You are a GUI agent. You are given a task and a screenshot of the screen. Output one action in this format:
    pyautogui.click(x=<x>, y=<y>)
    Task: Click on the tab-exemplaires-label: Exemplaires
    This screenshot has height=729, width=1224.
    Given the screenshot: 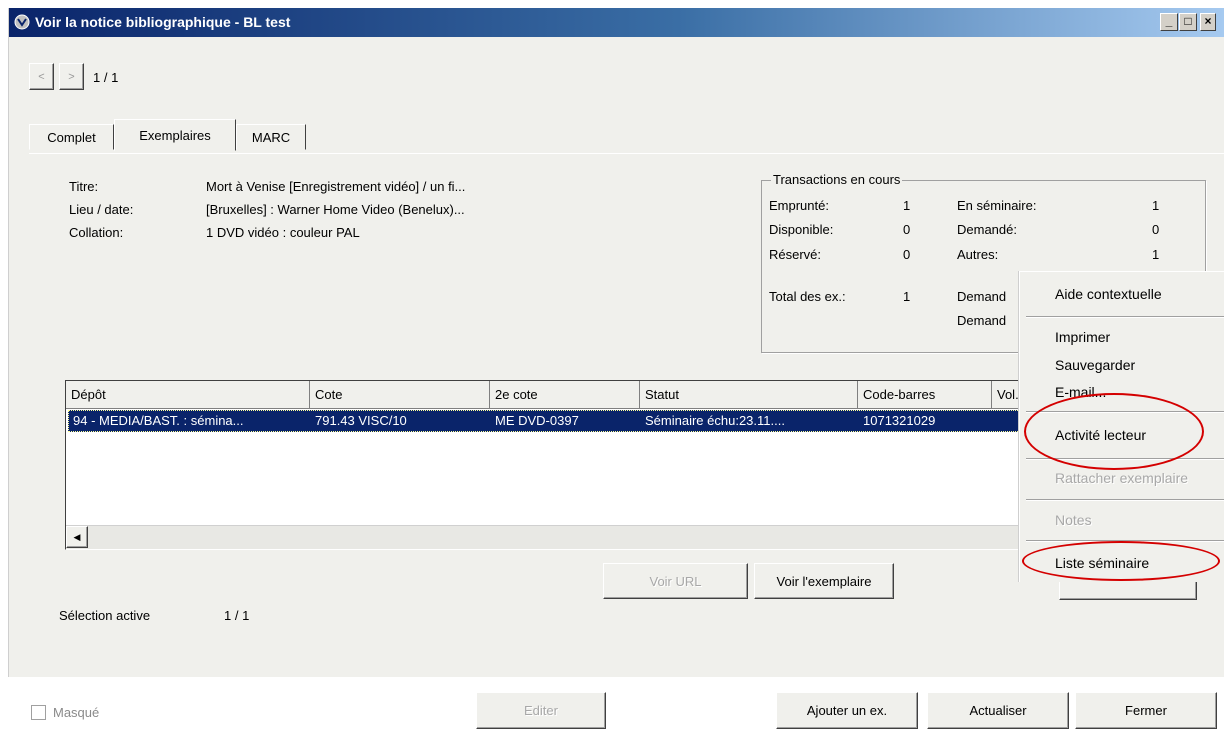 What is the action you would take?
    pyautogui.click(x=175, y=135)
    